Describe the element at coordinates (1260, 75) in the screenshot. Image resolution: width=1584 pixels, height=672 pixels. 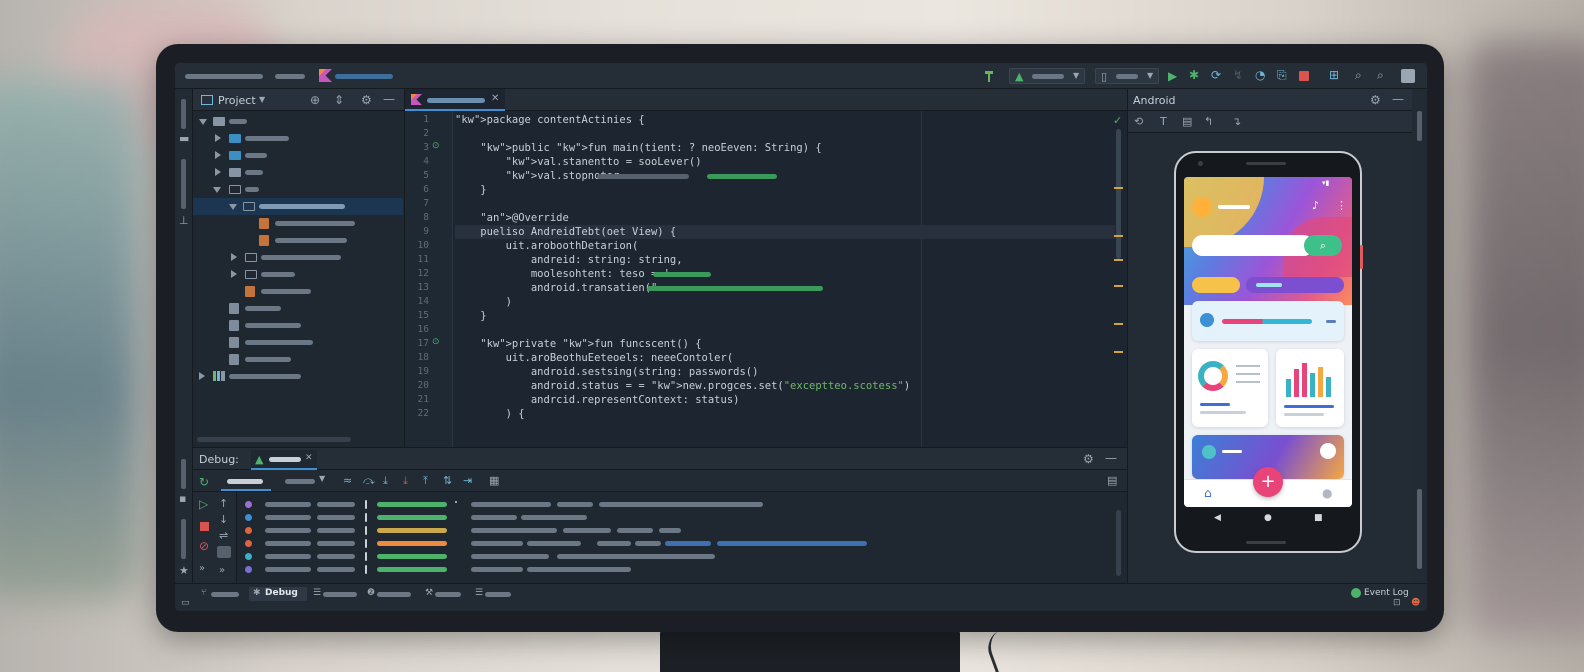
I see `profiler-icon: ◔` at that location.